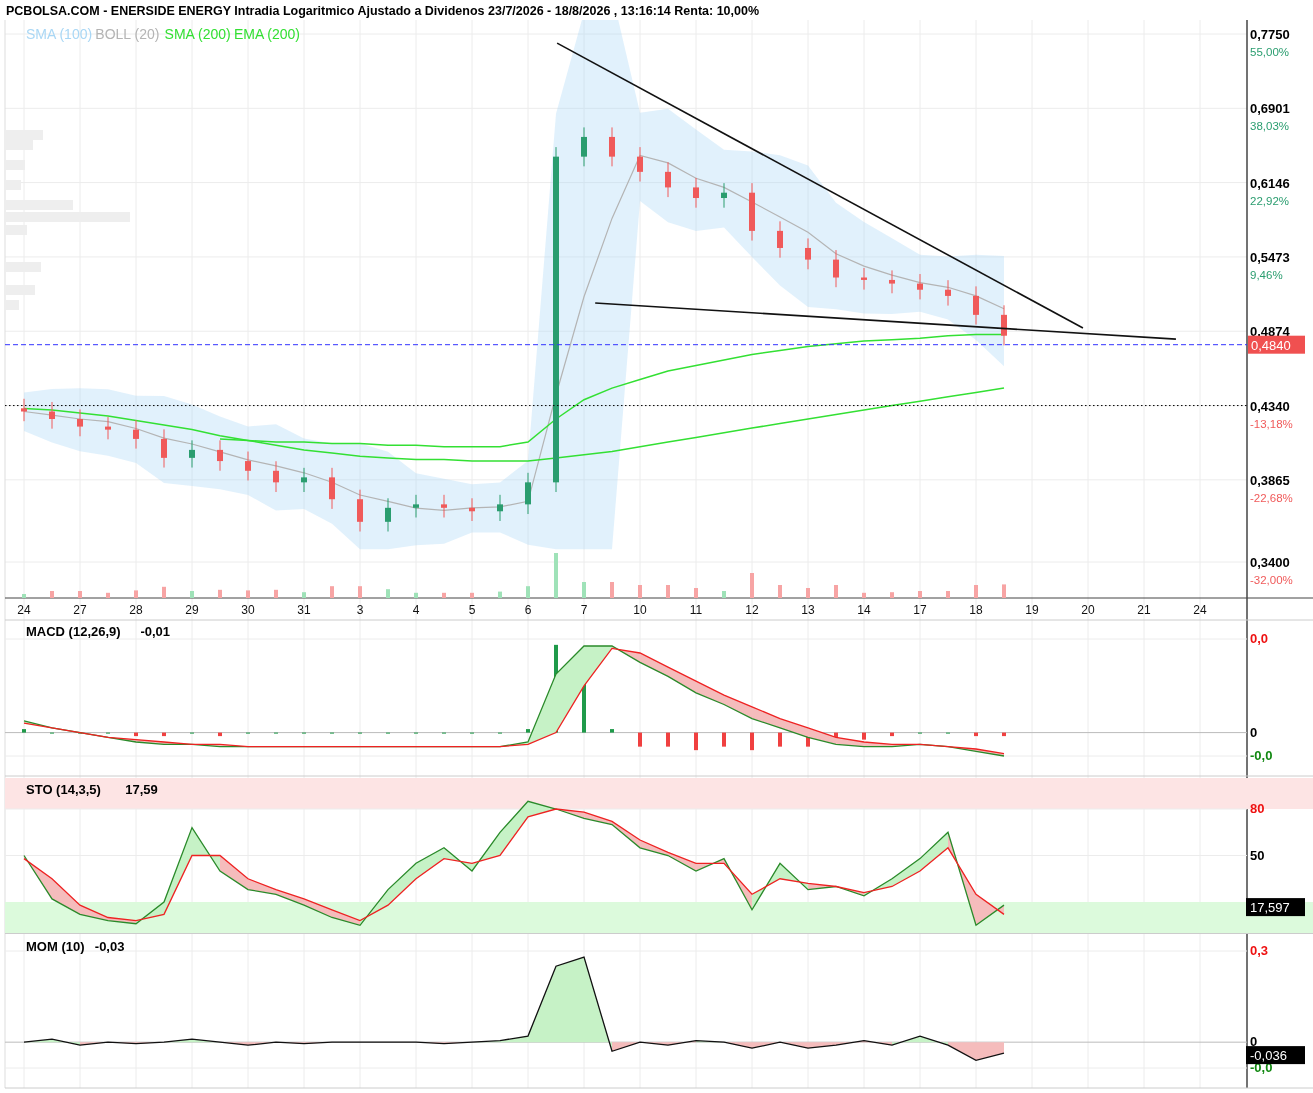  What do you see at coordinates (1270, 183) in the screenshot?
I see `axis-tick-label: 0,6146` at bounding box center [1270, 183].